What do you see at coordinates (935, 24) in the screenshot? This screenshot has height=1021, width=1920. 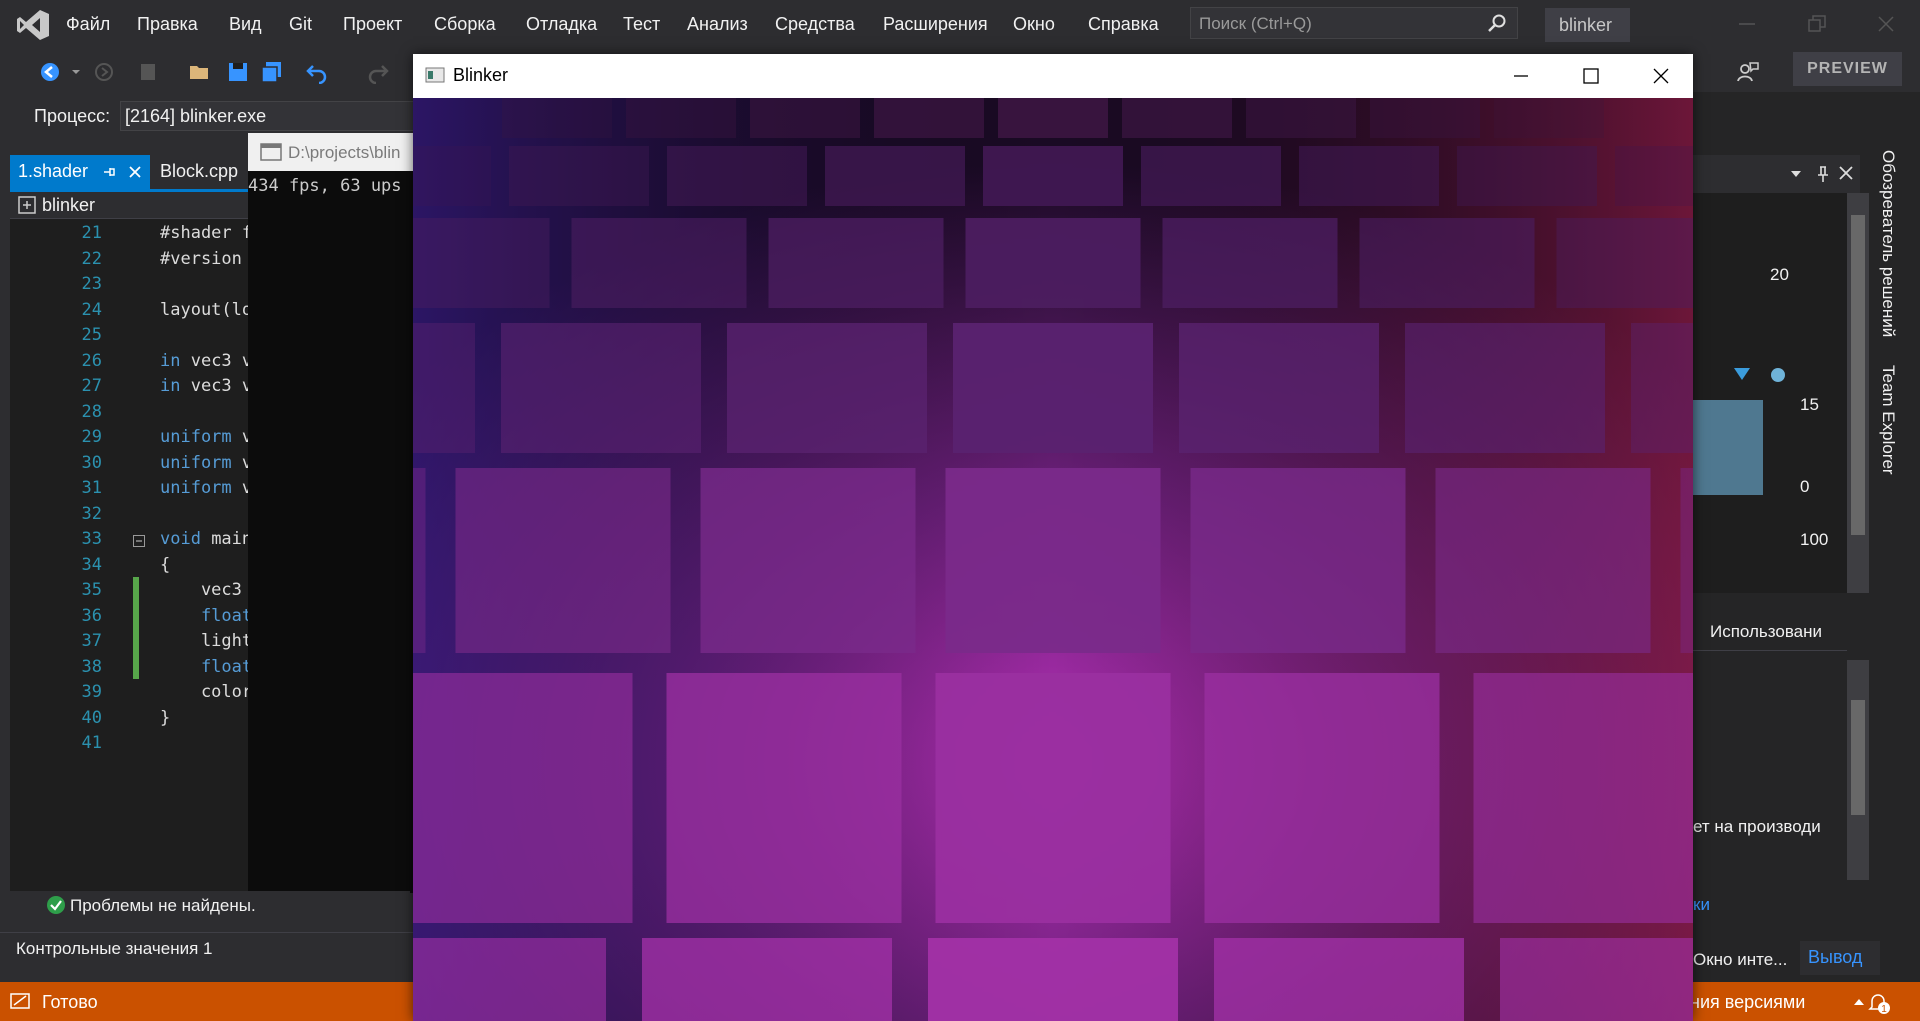 I see `menu-item-10: Расширения` at bounding box center [935, 24].